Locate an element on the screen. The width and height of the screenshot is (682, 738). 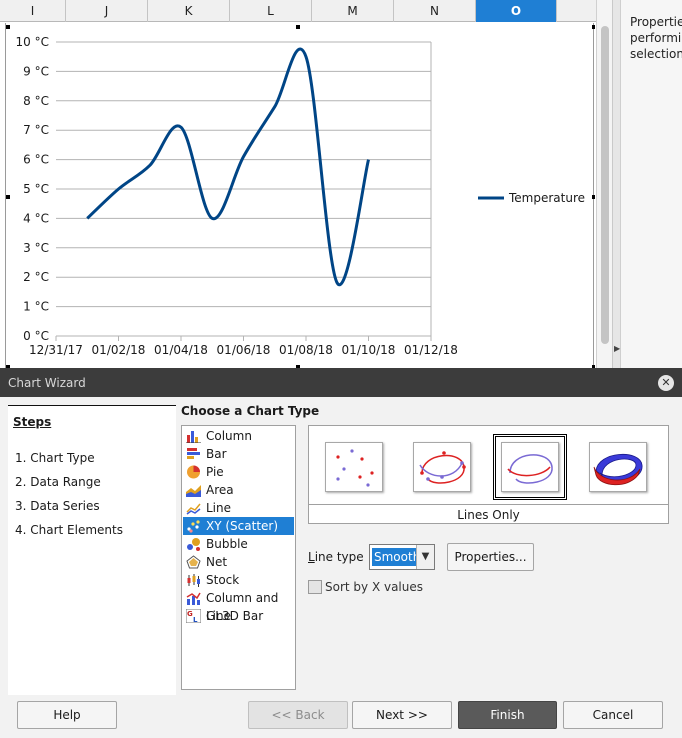
chart-type-column: Column is located at coordinates (238, 436).